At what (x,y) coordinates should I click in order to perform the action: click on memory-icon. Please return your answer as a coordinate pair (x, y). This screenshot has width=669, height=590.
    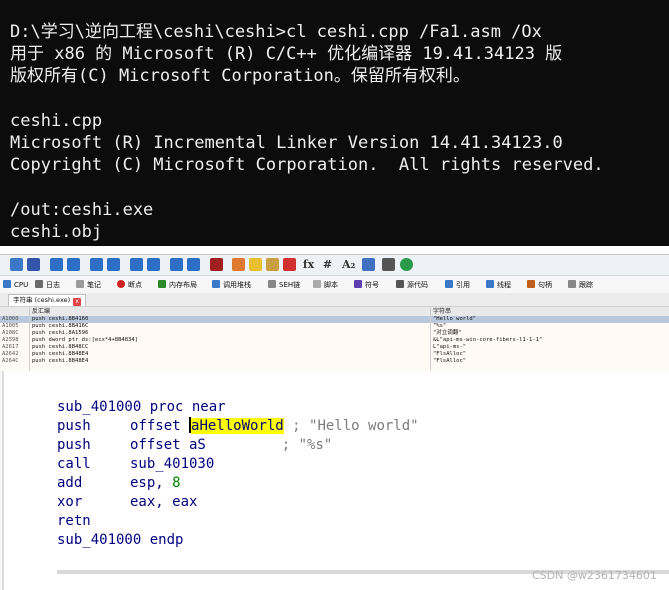
    Looking at the image, I should click on (216, 264).